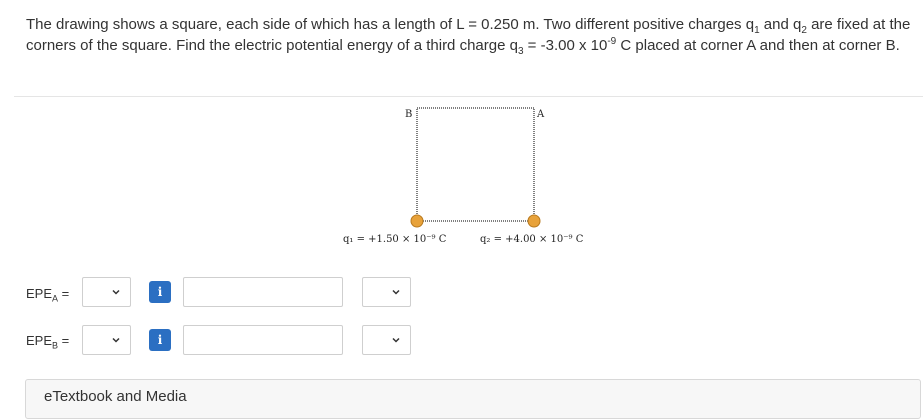 The width and height of the screenshot is (923, 419). Describe the element at coordinates (106, 292) in the screenshot. I see `epe-a-sign-select` at that location.